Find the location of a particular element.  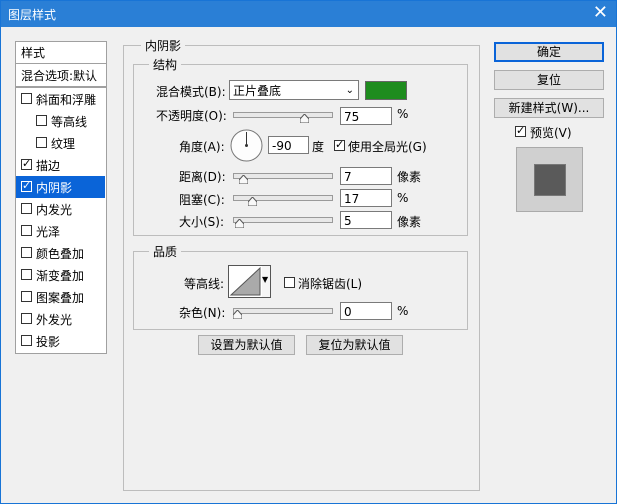

distance-value: 7 is located at coordinates (348, 177).